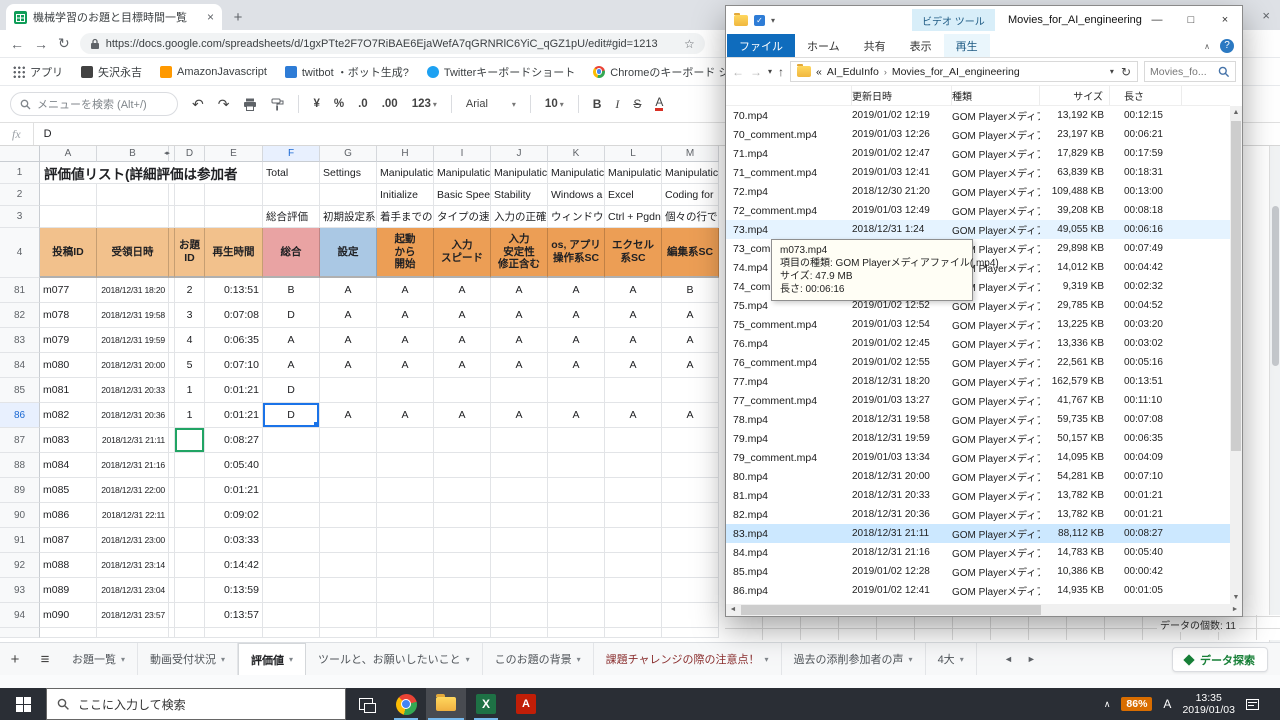 The width and height of the screenshot is (1280, 720). What do you see at coordinates (921, 45) in the screenshot?
I see `ribbon-tab-view: 表示` at bounding box center [921, 45].